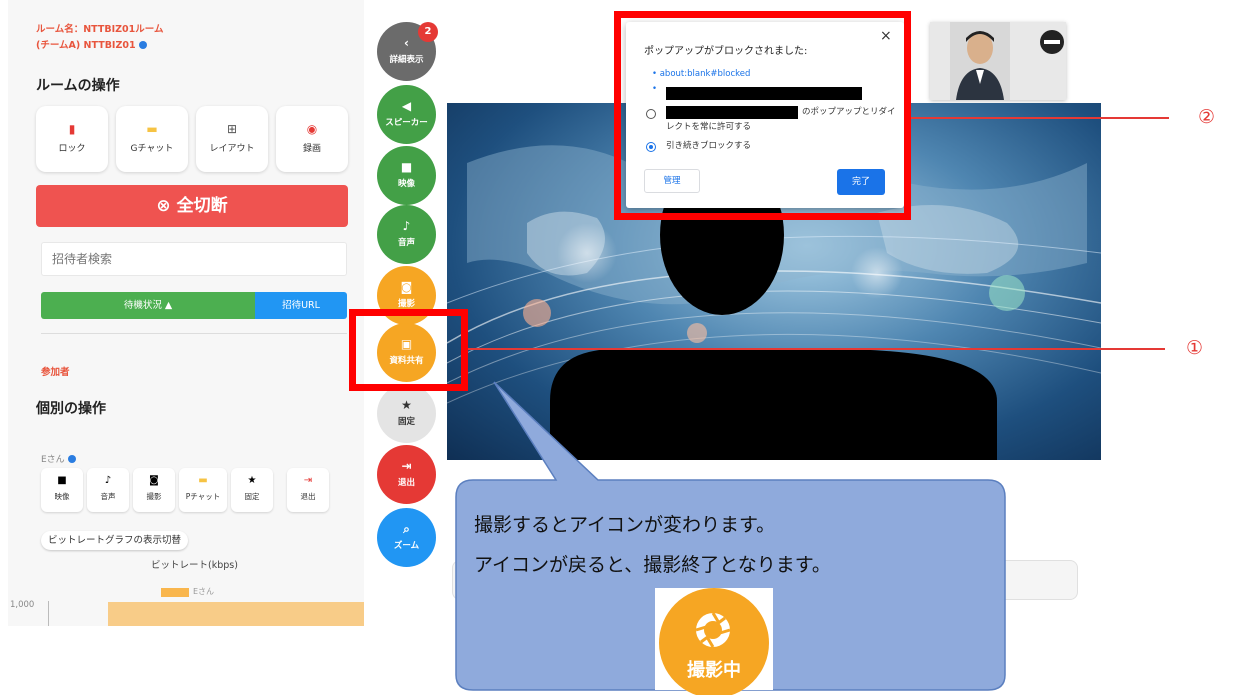  I want to click on capturing-caption: 撮影中, so click(714, 670).